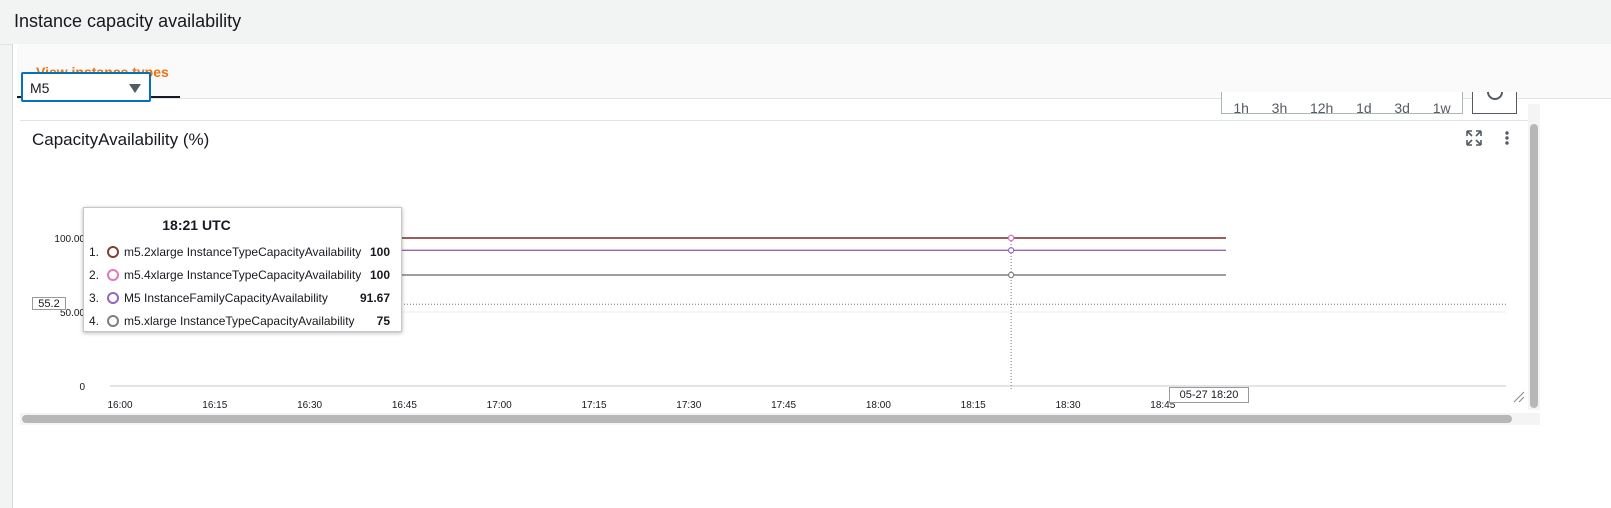 The width and height of the screenshot is (1611, 508). Describe the element at coordinates (404, 405) in the screenshot. I see `x-tick-label: 16:45` at that location.